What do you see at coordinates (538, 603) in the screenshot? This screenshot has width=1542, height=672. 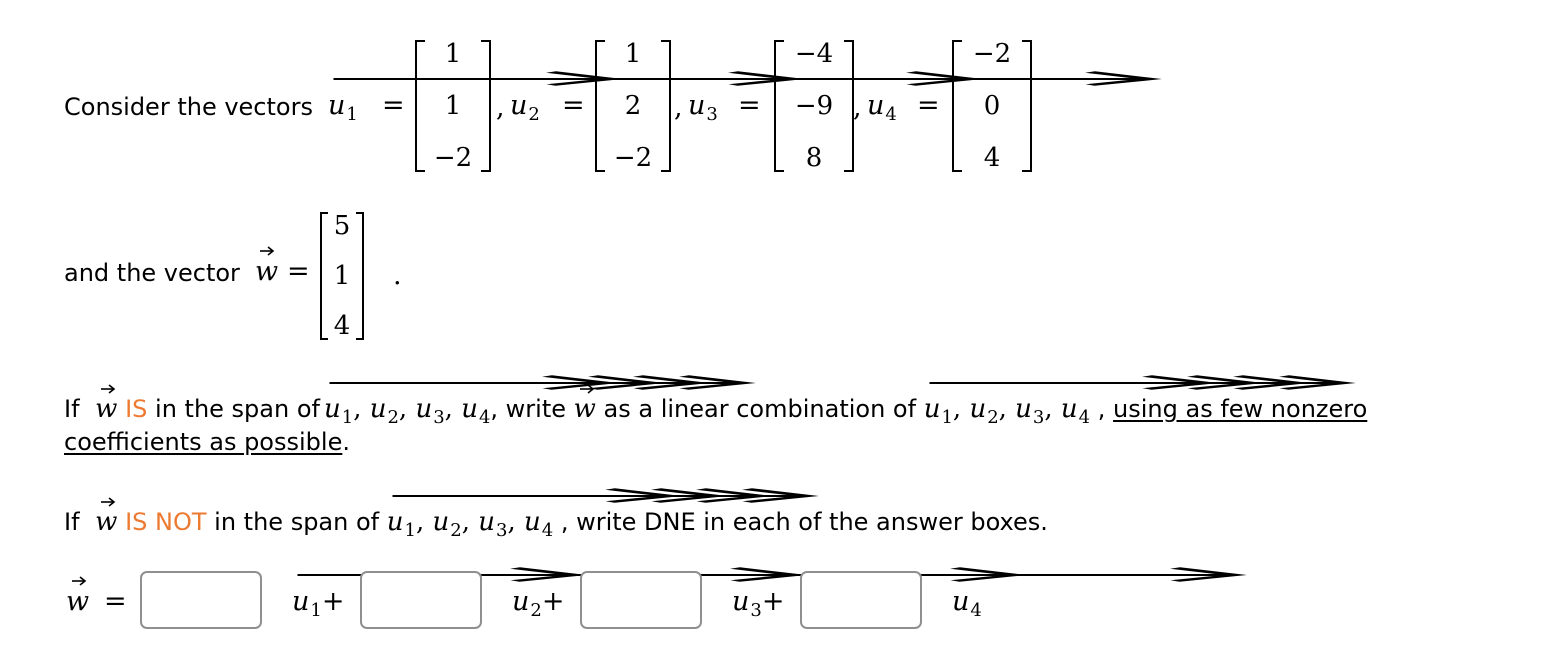 I see `u2-term: u2+` at bounding box center [538, 603].